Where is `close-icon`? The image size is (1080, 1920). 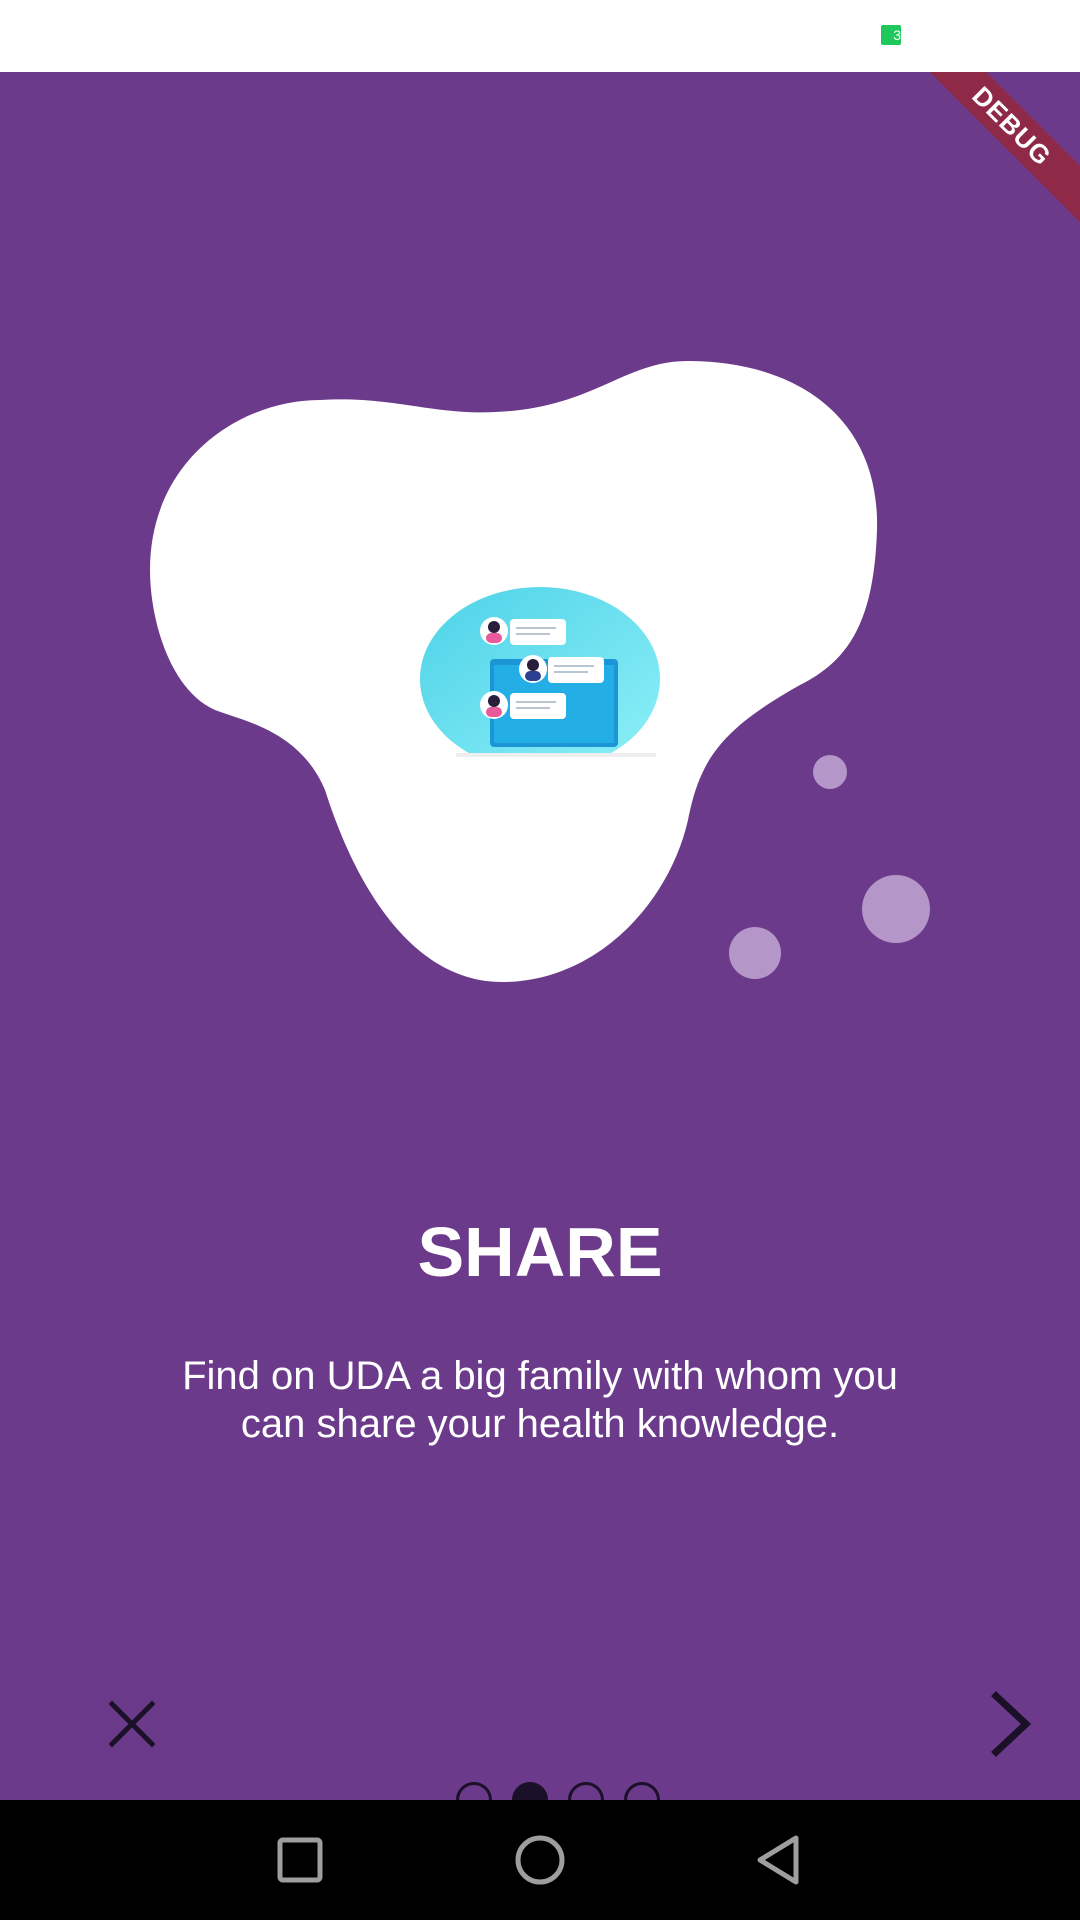
close-icon is located at coordinates (132, 1724).